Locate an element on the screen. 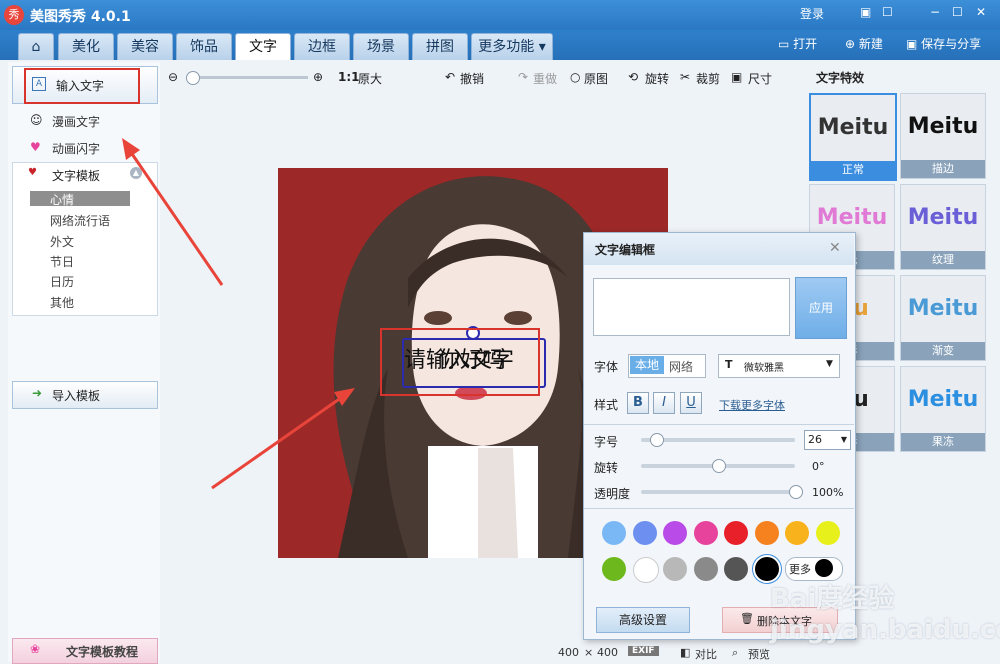  effect-label: 正常 is located at coordinates (853, 170).